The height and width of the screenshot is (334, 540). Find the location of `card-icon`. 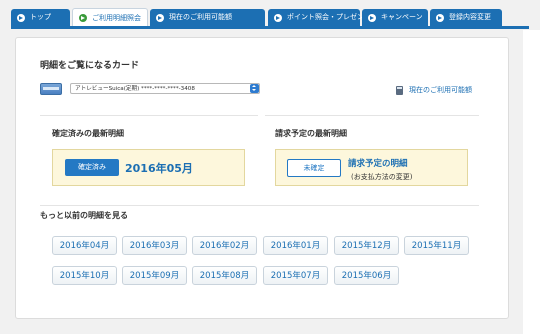

card-icon is located at coordinates (51, 89).